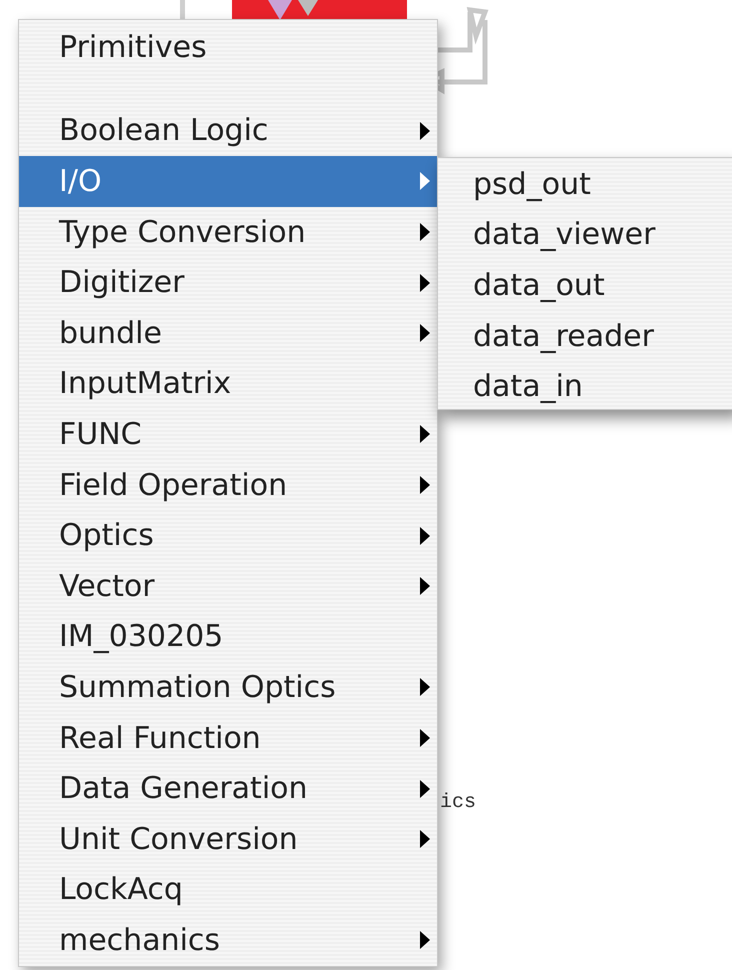  I want to click on submenu-item: data_in, so click(585, 386).